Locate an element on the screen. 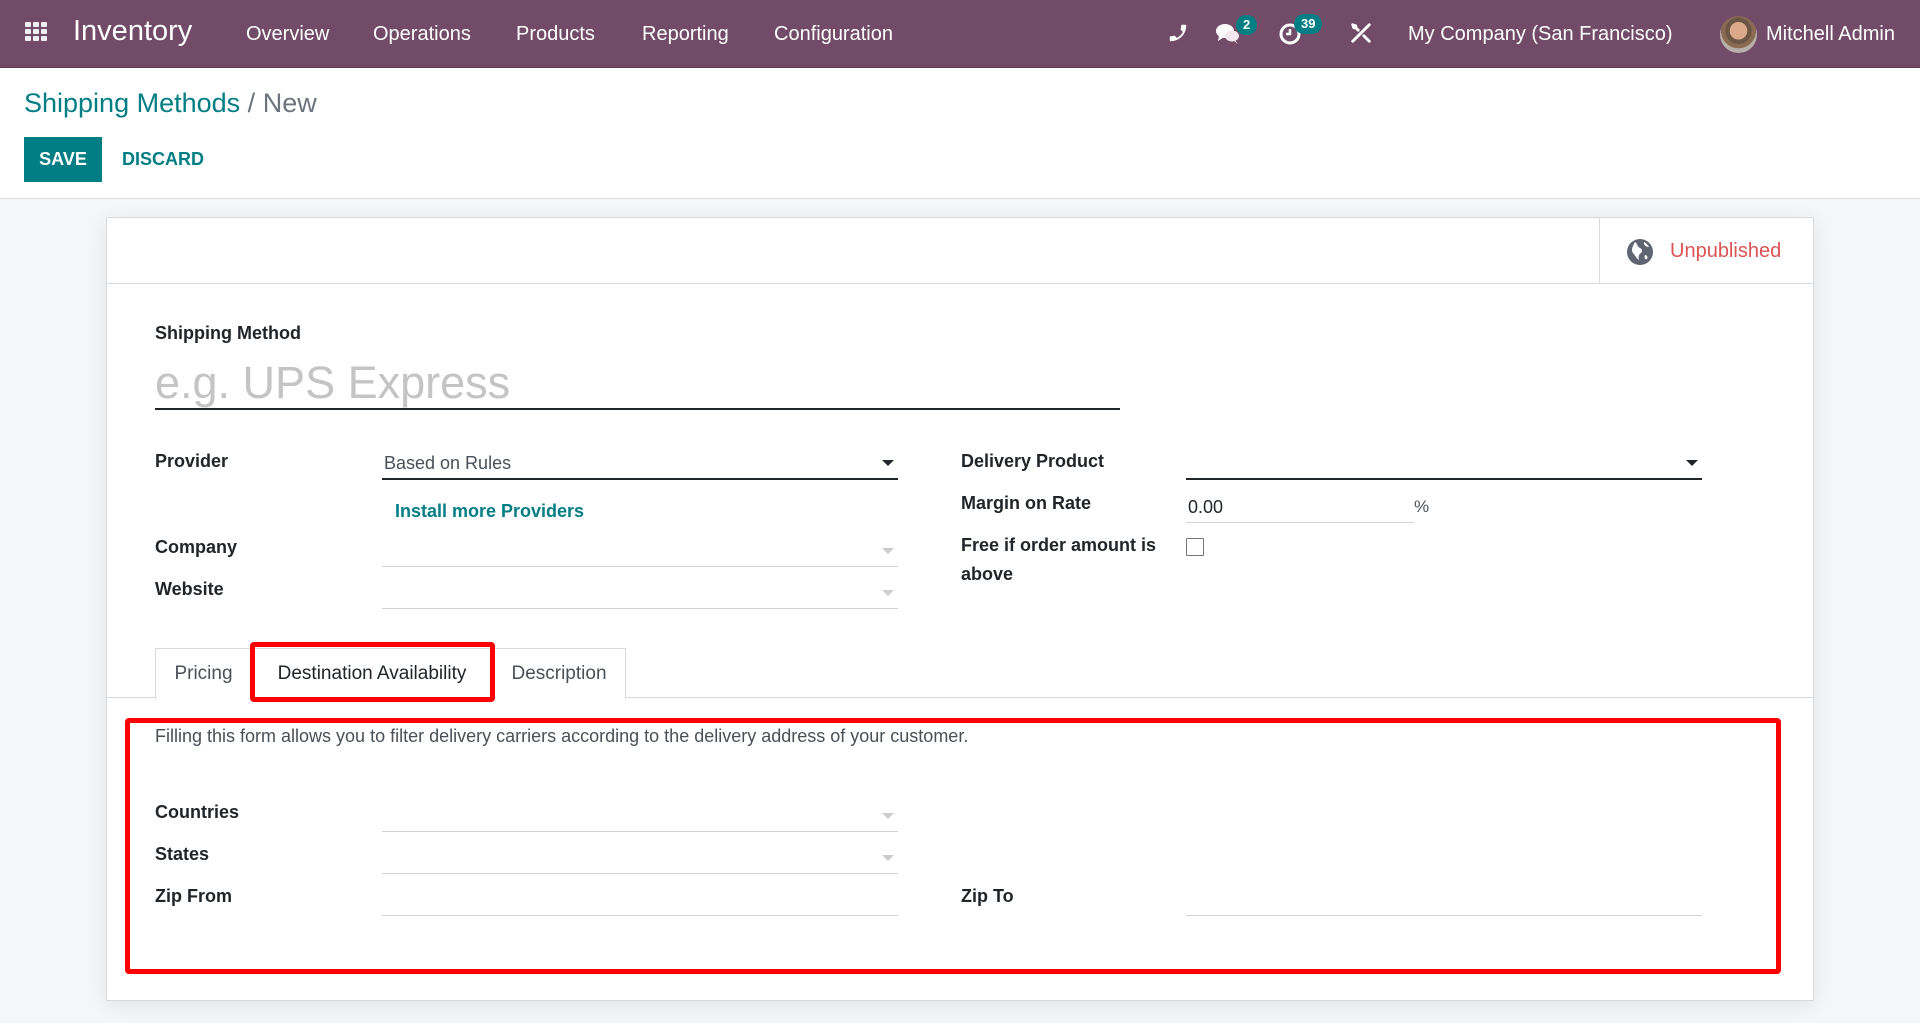 This screenshot has height=1023, width=1920. install-more-providers-link: Install more Providers is located at coordinates (489, 511).